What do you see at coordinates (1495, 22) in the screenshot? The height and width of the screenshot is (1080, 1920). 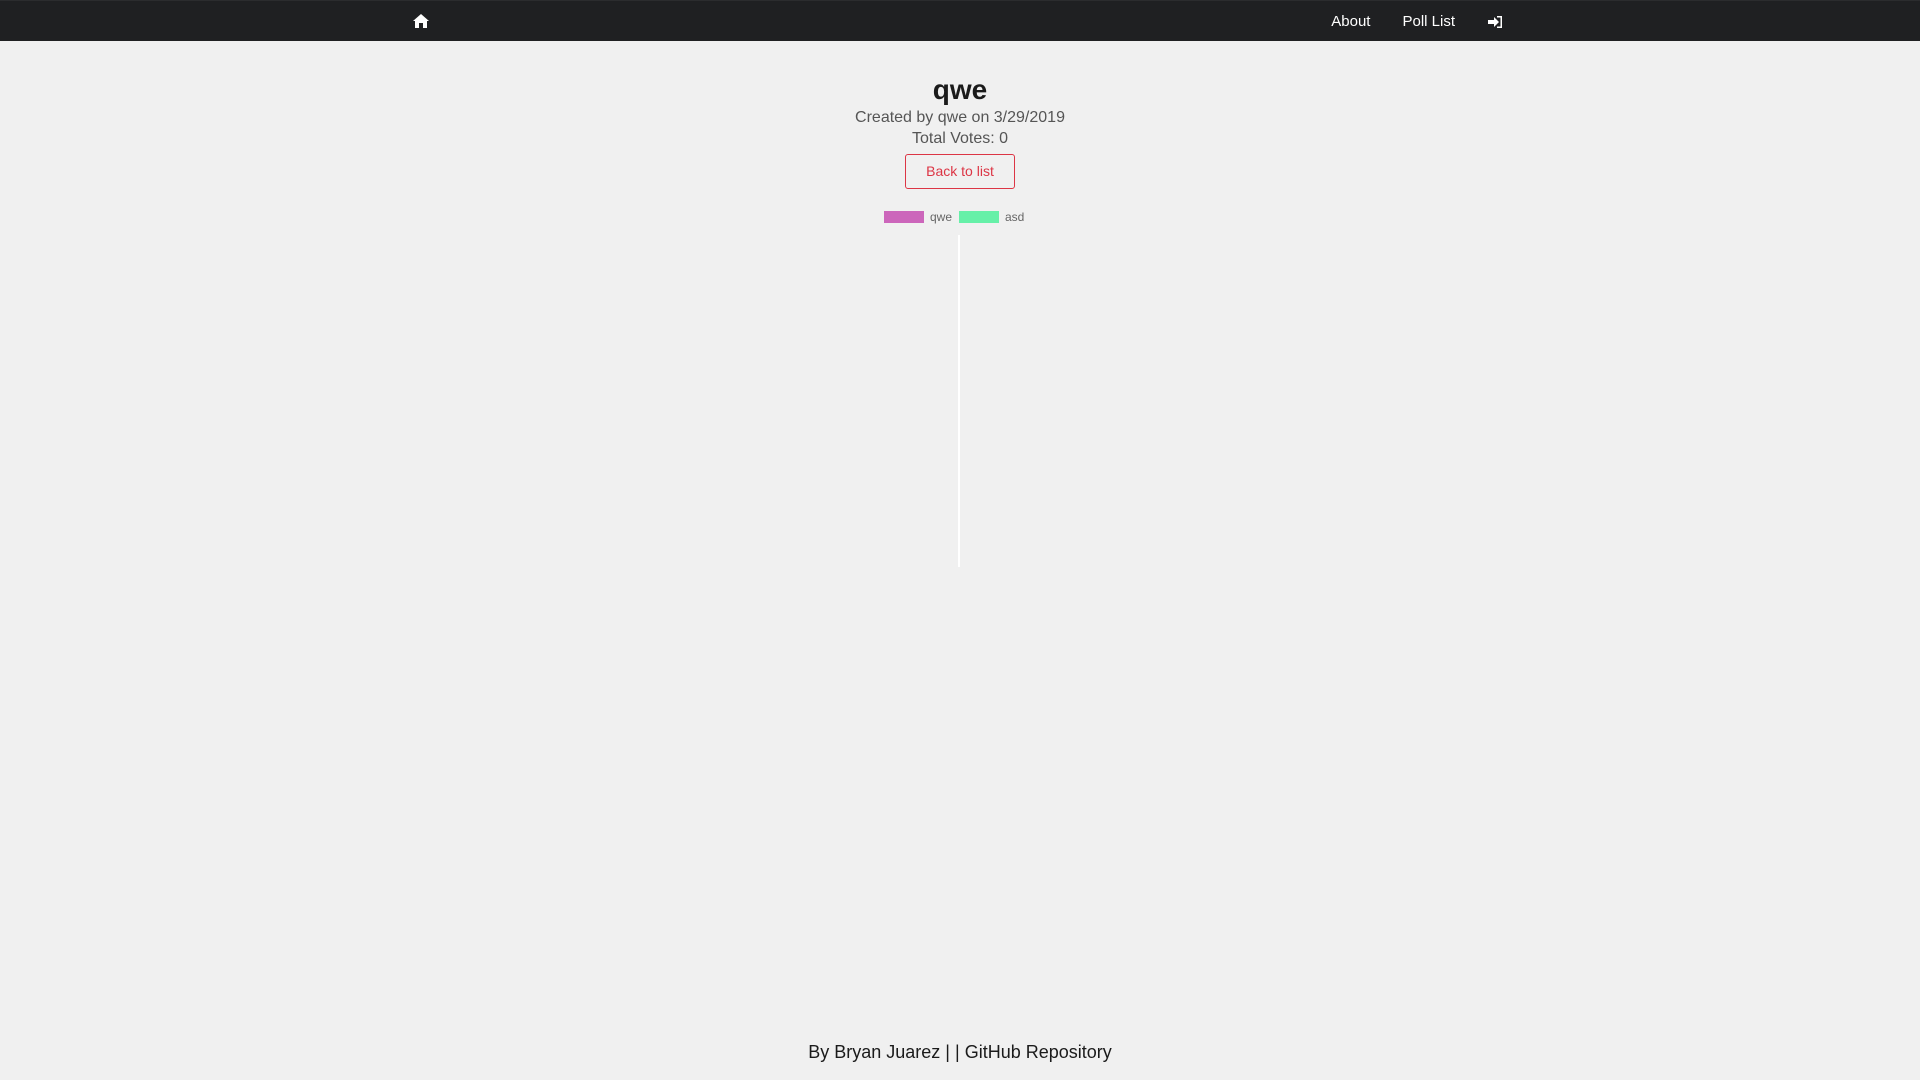 I see `sign-in-icon` at bounding box center [1495, 22].